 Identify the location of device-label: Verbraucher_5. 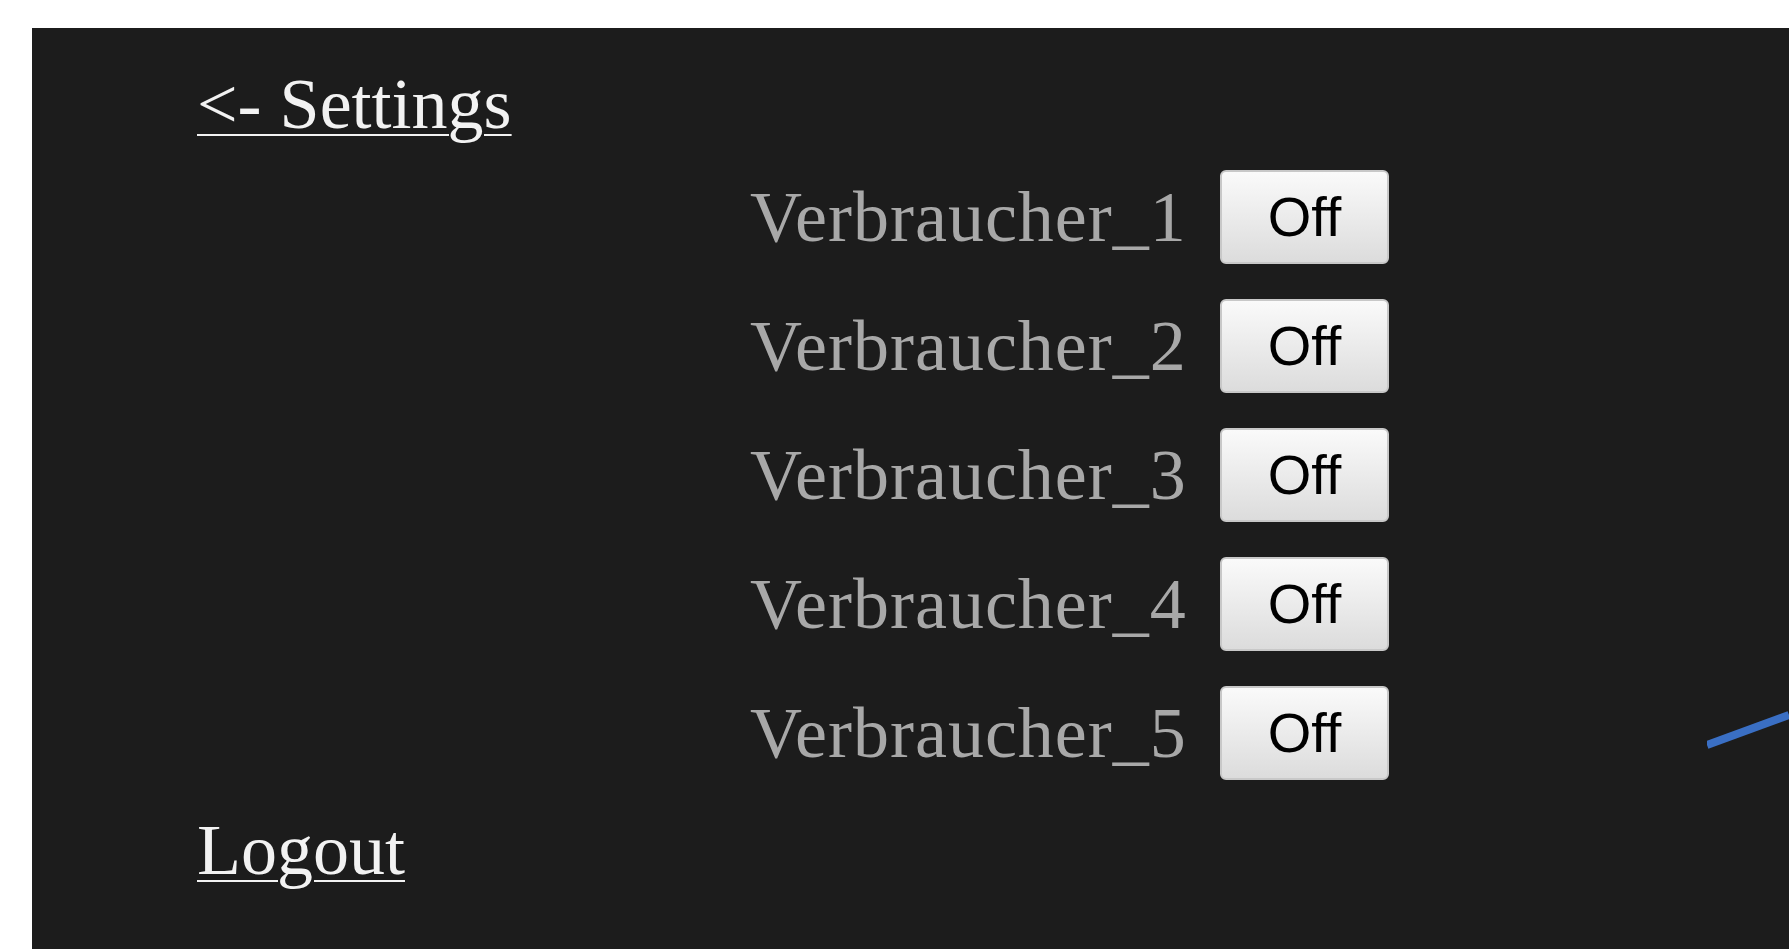
(969, 733).